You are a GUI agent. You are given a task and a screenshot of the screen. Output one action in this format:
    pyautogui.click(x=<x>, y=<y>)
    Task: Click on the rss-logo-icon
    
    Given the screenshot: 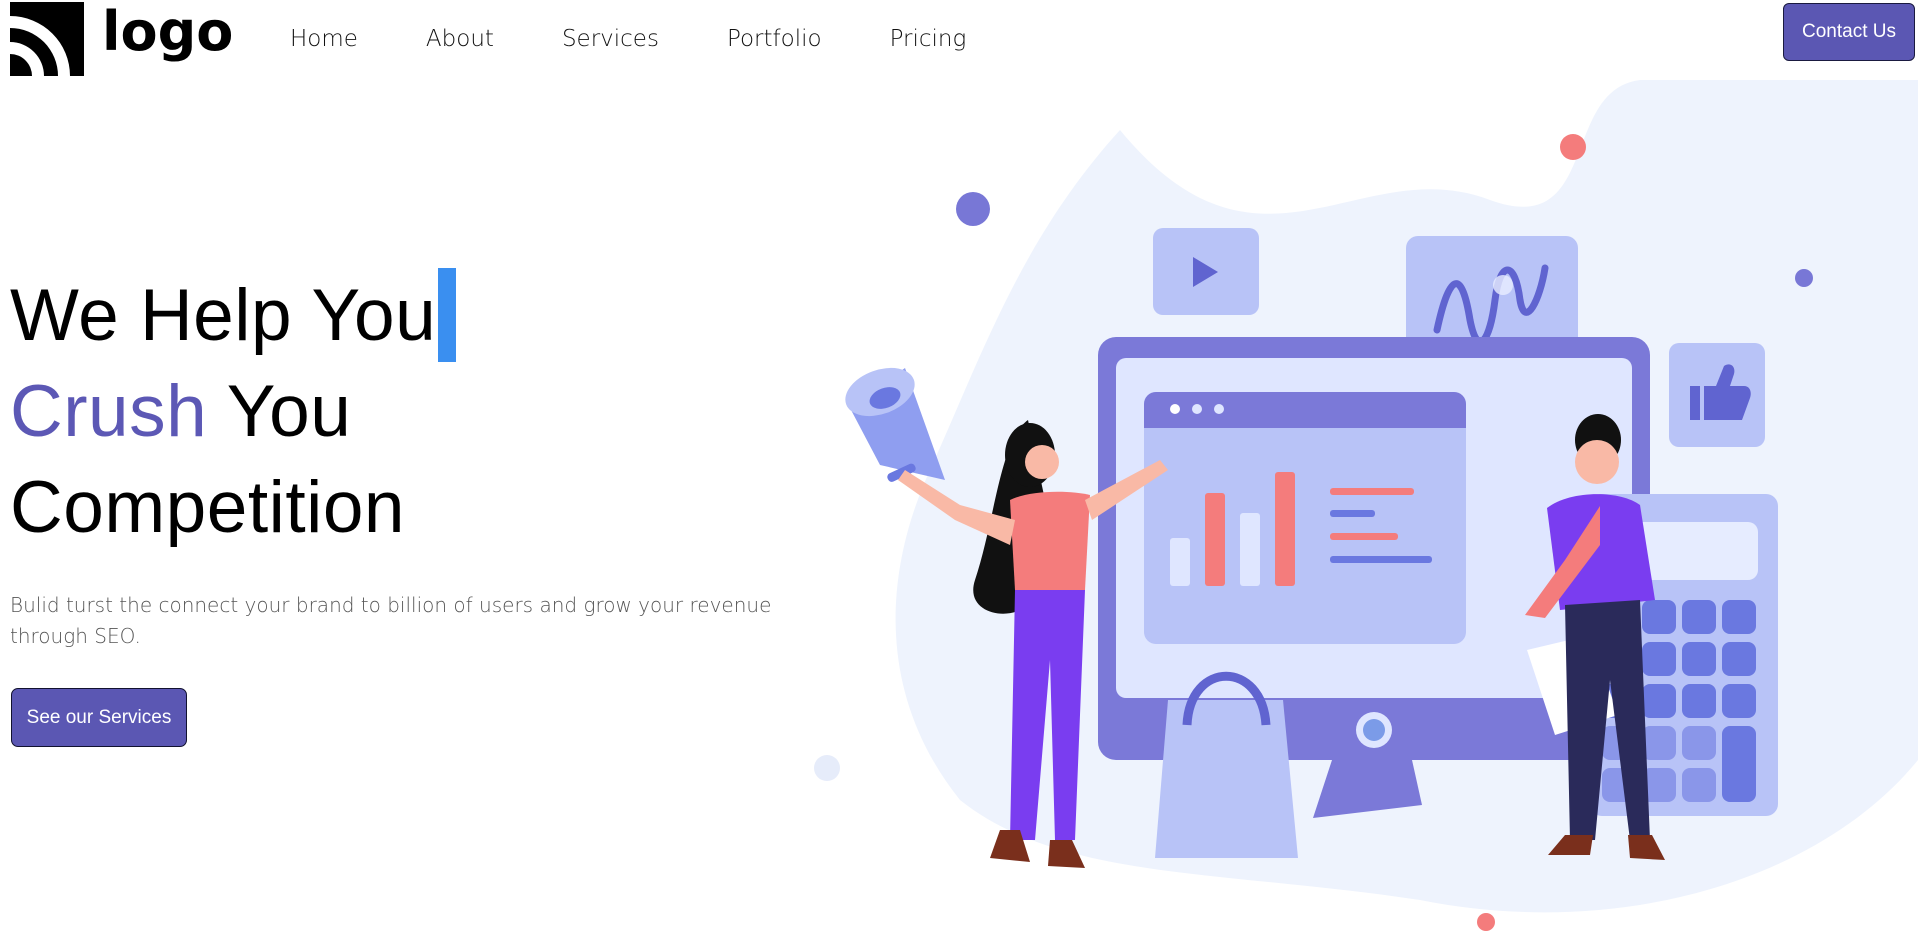 What is the action you would take?
    pyautogui.click(x=47, y=39)
    